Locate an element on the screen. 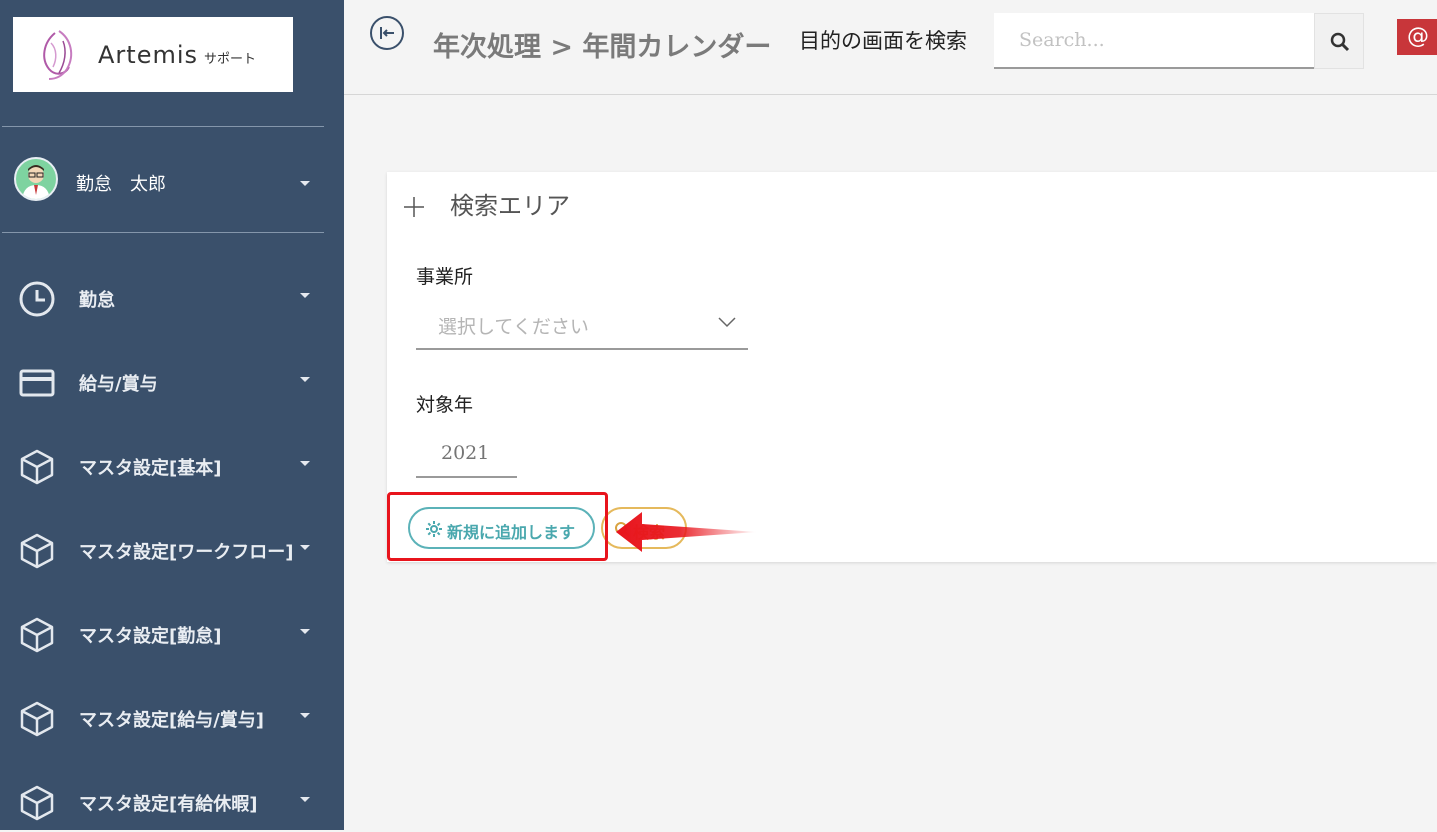 This screenshot has width=1437, height=832. search-icon is located at coordinates (1340, 42).